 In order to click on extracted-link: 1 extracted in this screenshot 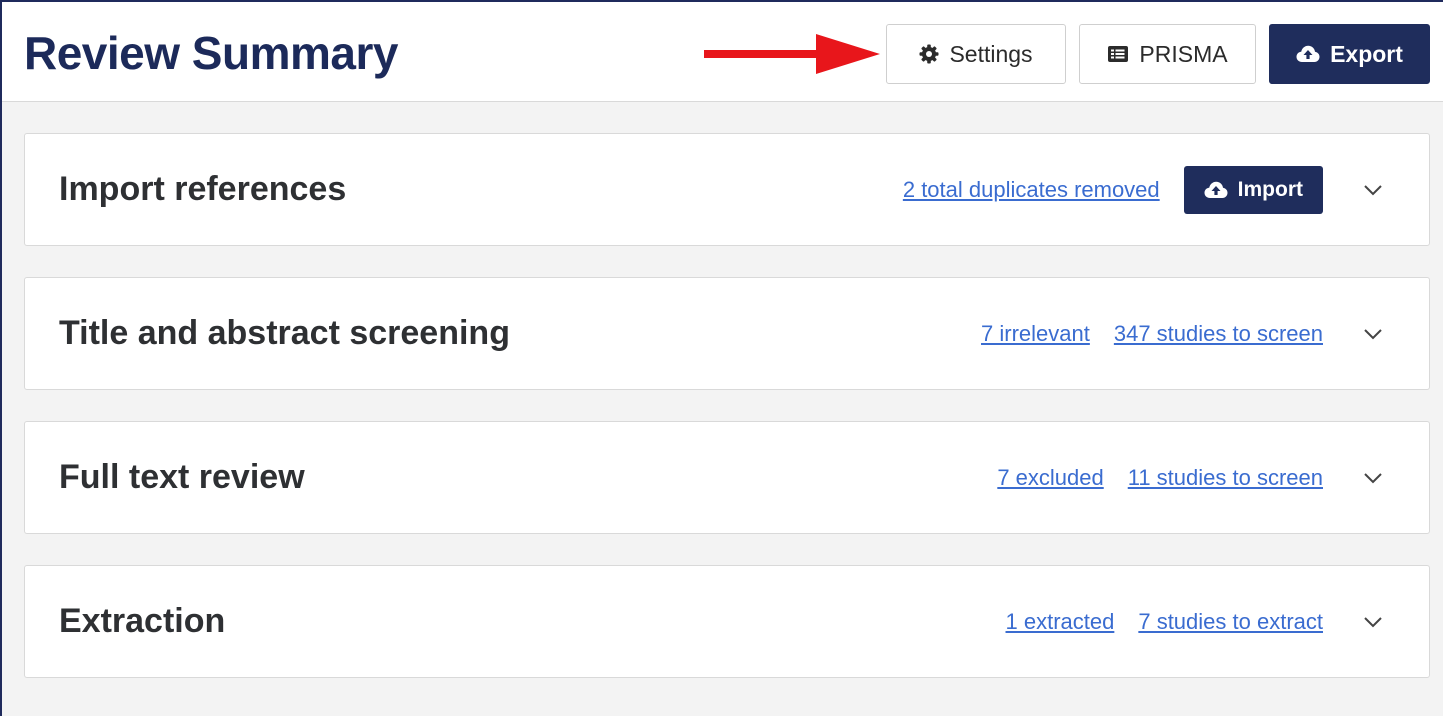, I will do `click(1060, 622)`.